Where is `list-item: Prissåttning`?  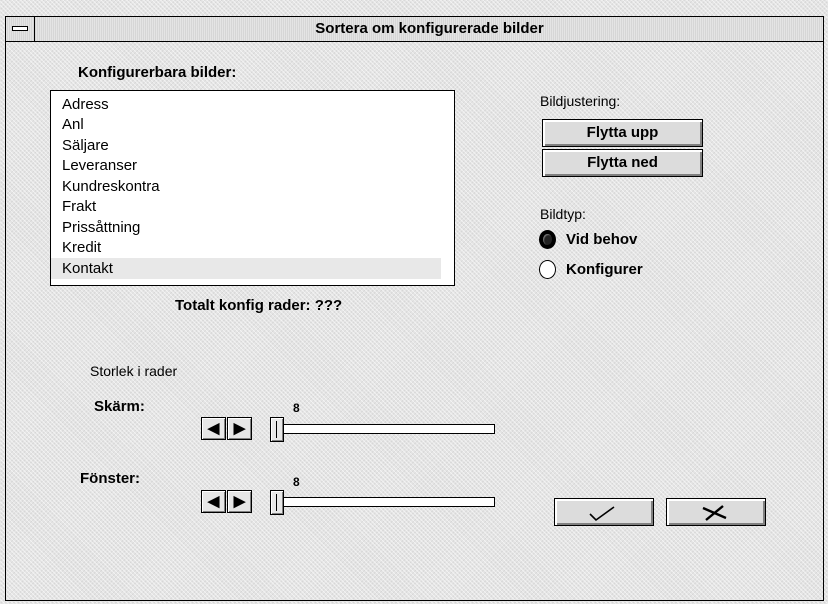
list-item: Prissåttning is located at coordinates (257, 227).